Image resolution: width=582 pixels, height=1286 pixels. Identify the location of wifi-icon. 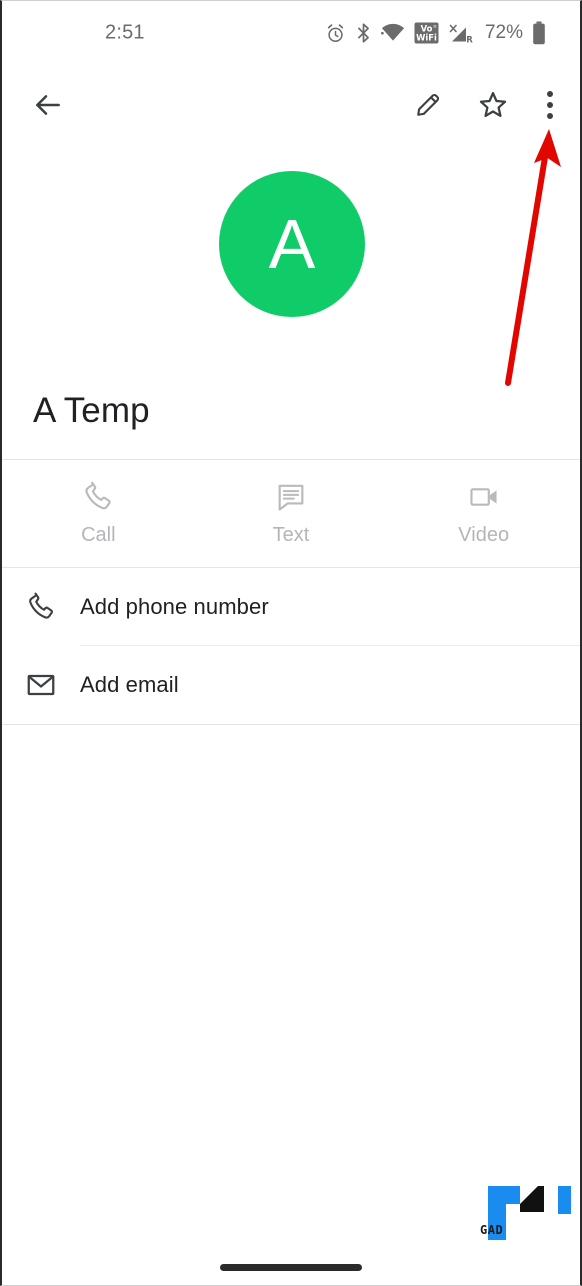
(392, 32).